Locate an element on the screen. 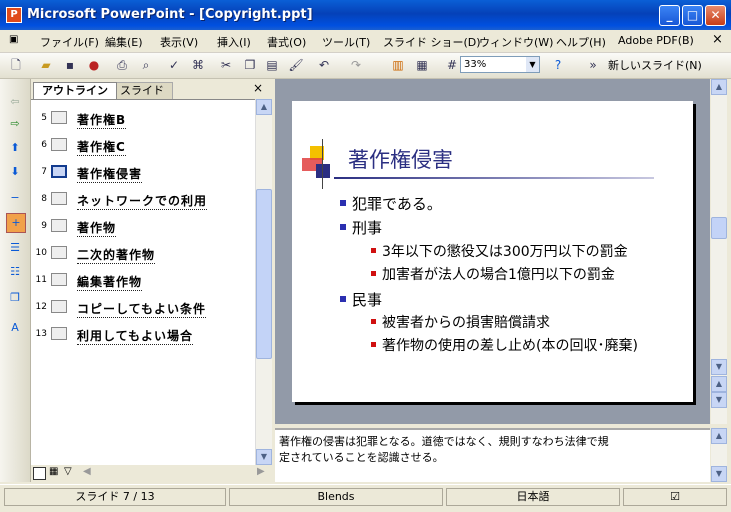  help-icon: ? is located at coordinates (558, 65).